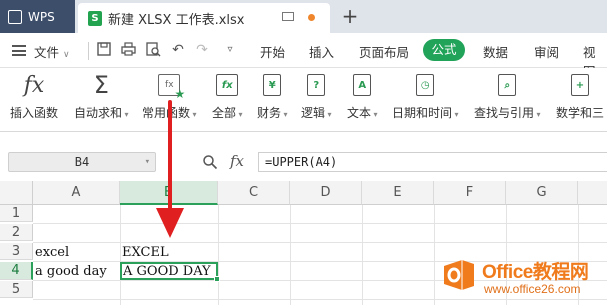  Describe the element at coordinates (495, 51) in the screenshot. I see `tab-data: 数据` at that location.